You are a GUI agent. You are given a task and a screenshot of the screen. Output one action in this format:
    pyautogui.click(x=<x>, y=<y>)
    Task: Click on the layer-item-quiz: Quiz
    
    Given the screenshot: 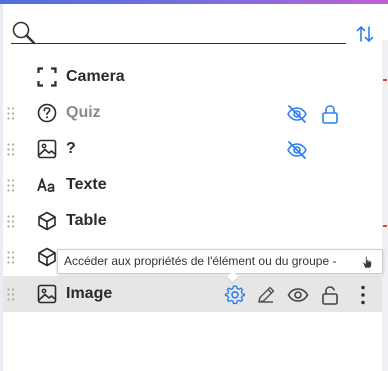 What is the action you would take?
    pyautogui.click(x=192, y=113)
    